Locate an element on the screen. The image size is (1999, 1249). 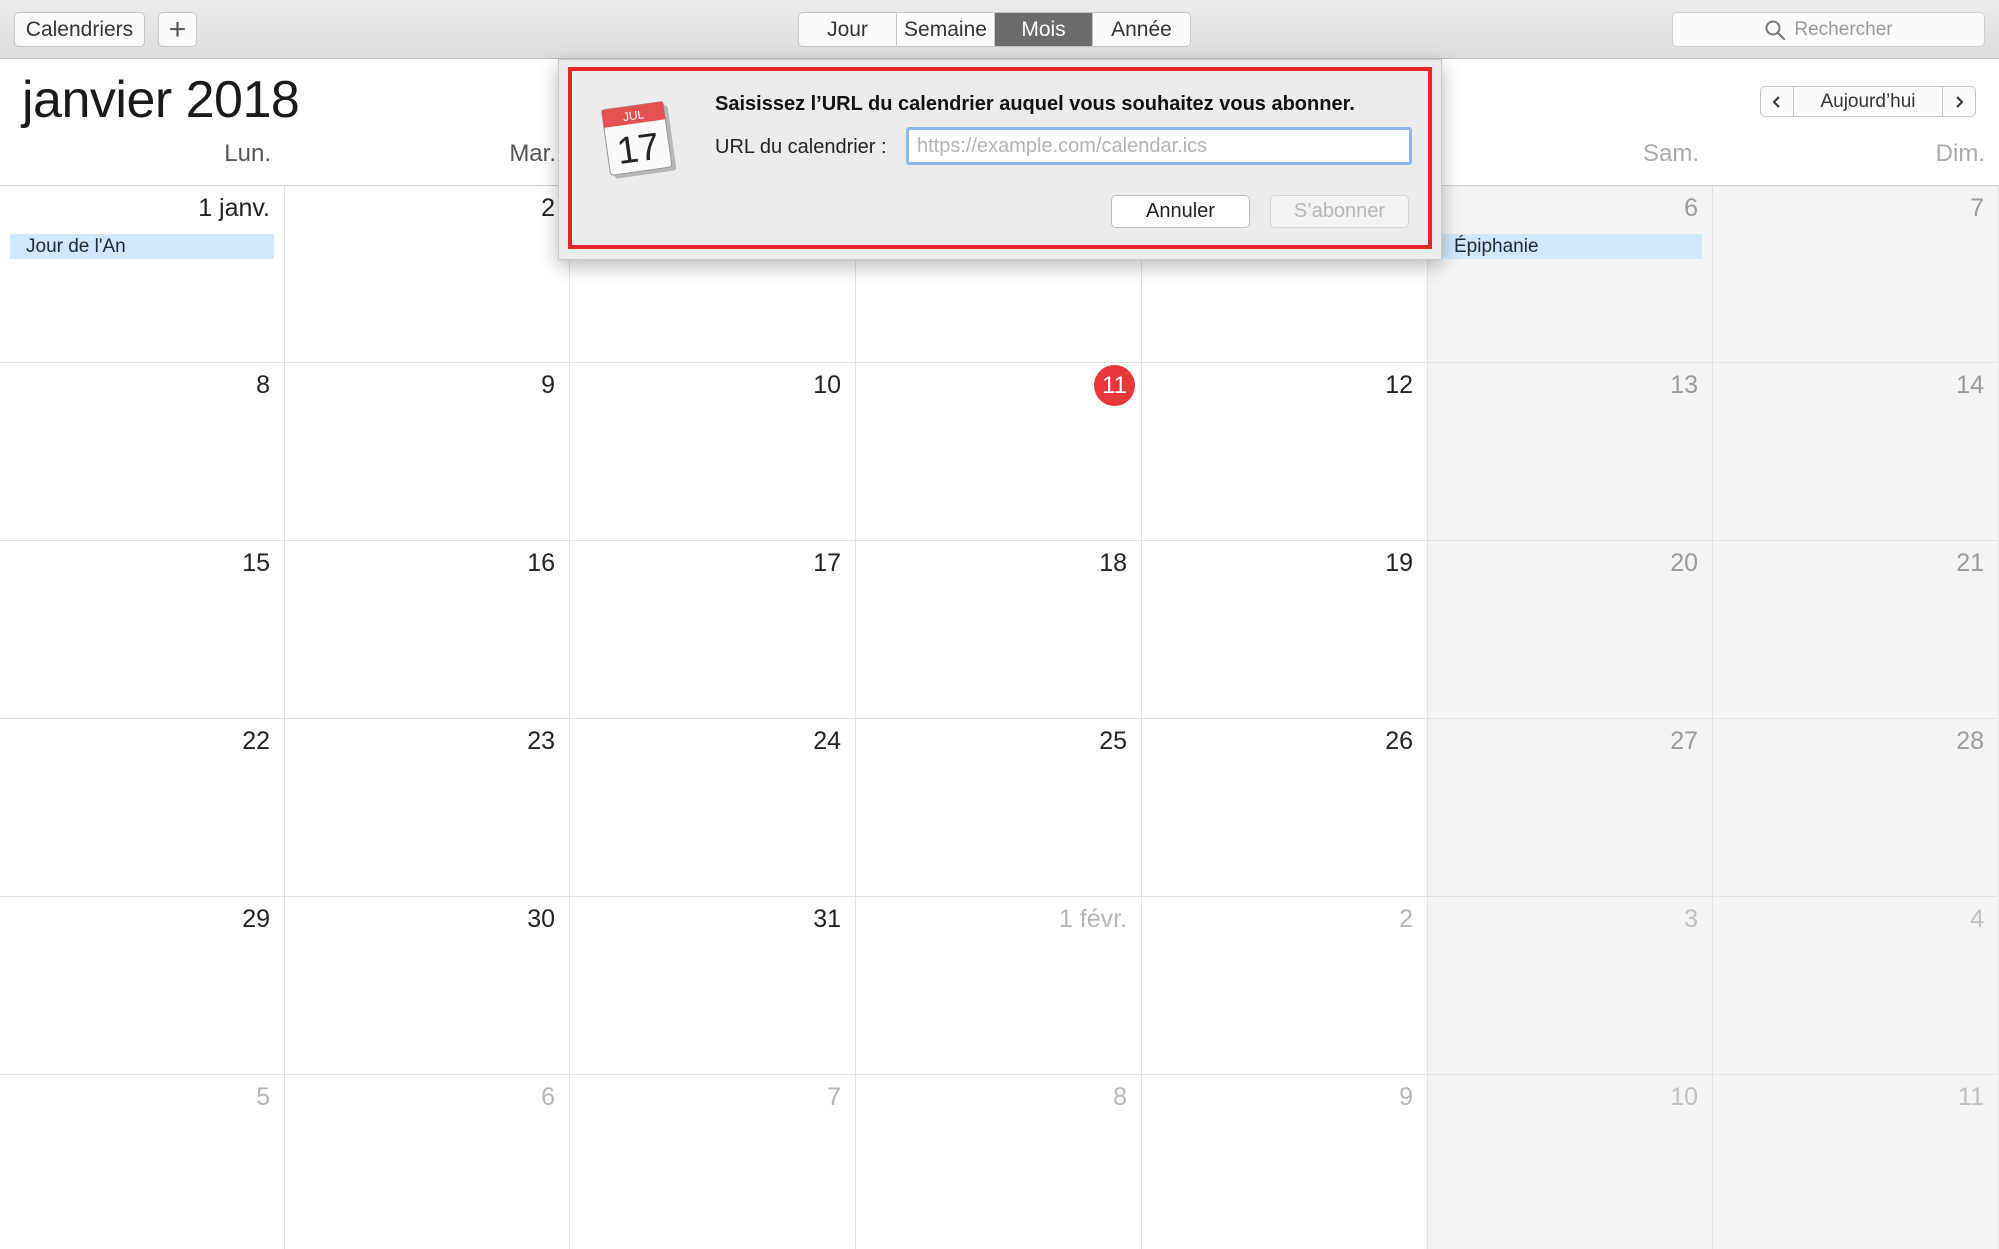
day-cell: 14 is located at coordinates (1856, 452).